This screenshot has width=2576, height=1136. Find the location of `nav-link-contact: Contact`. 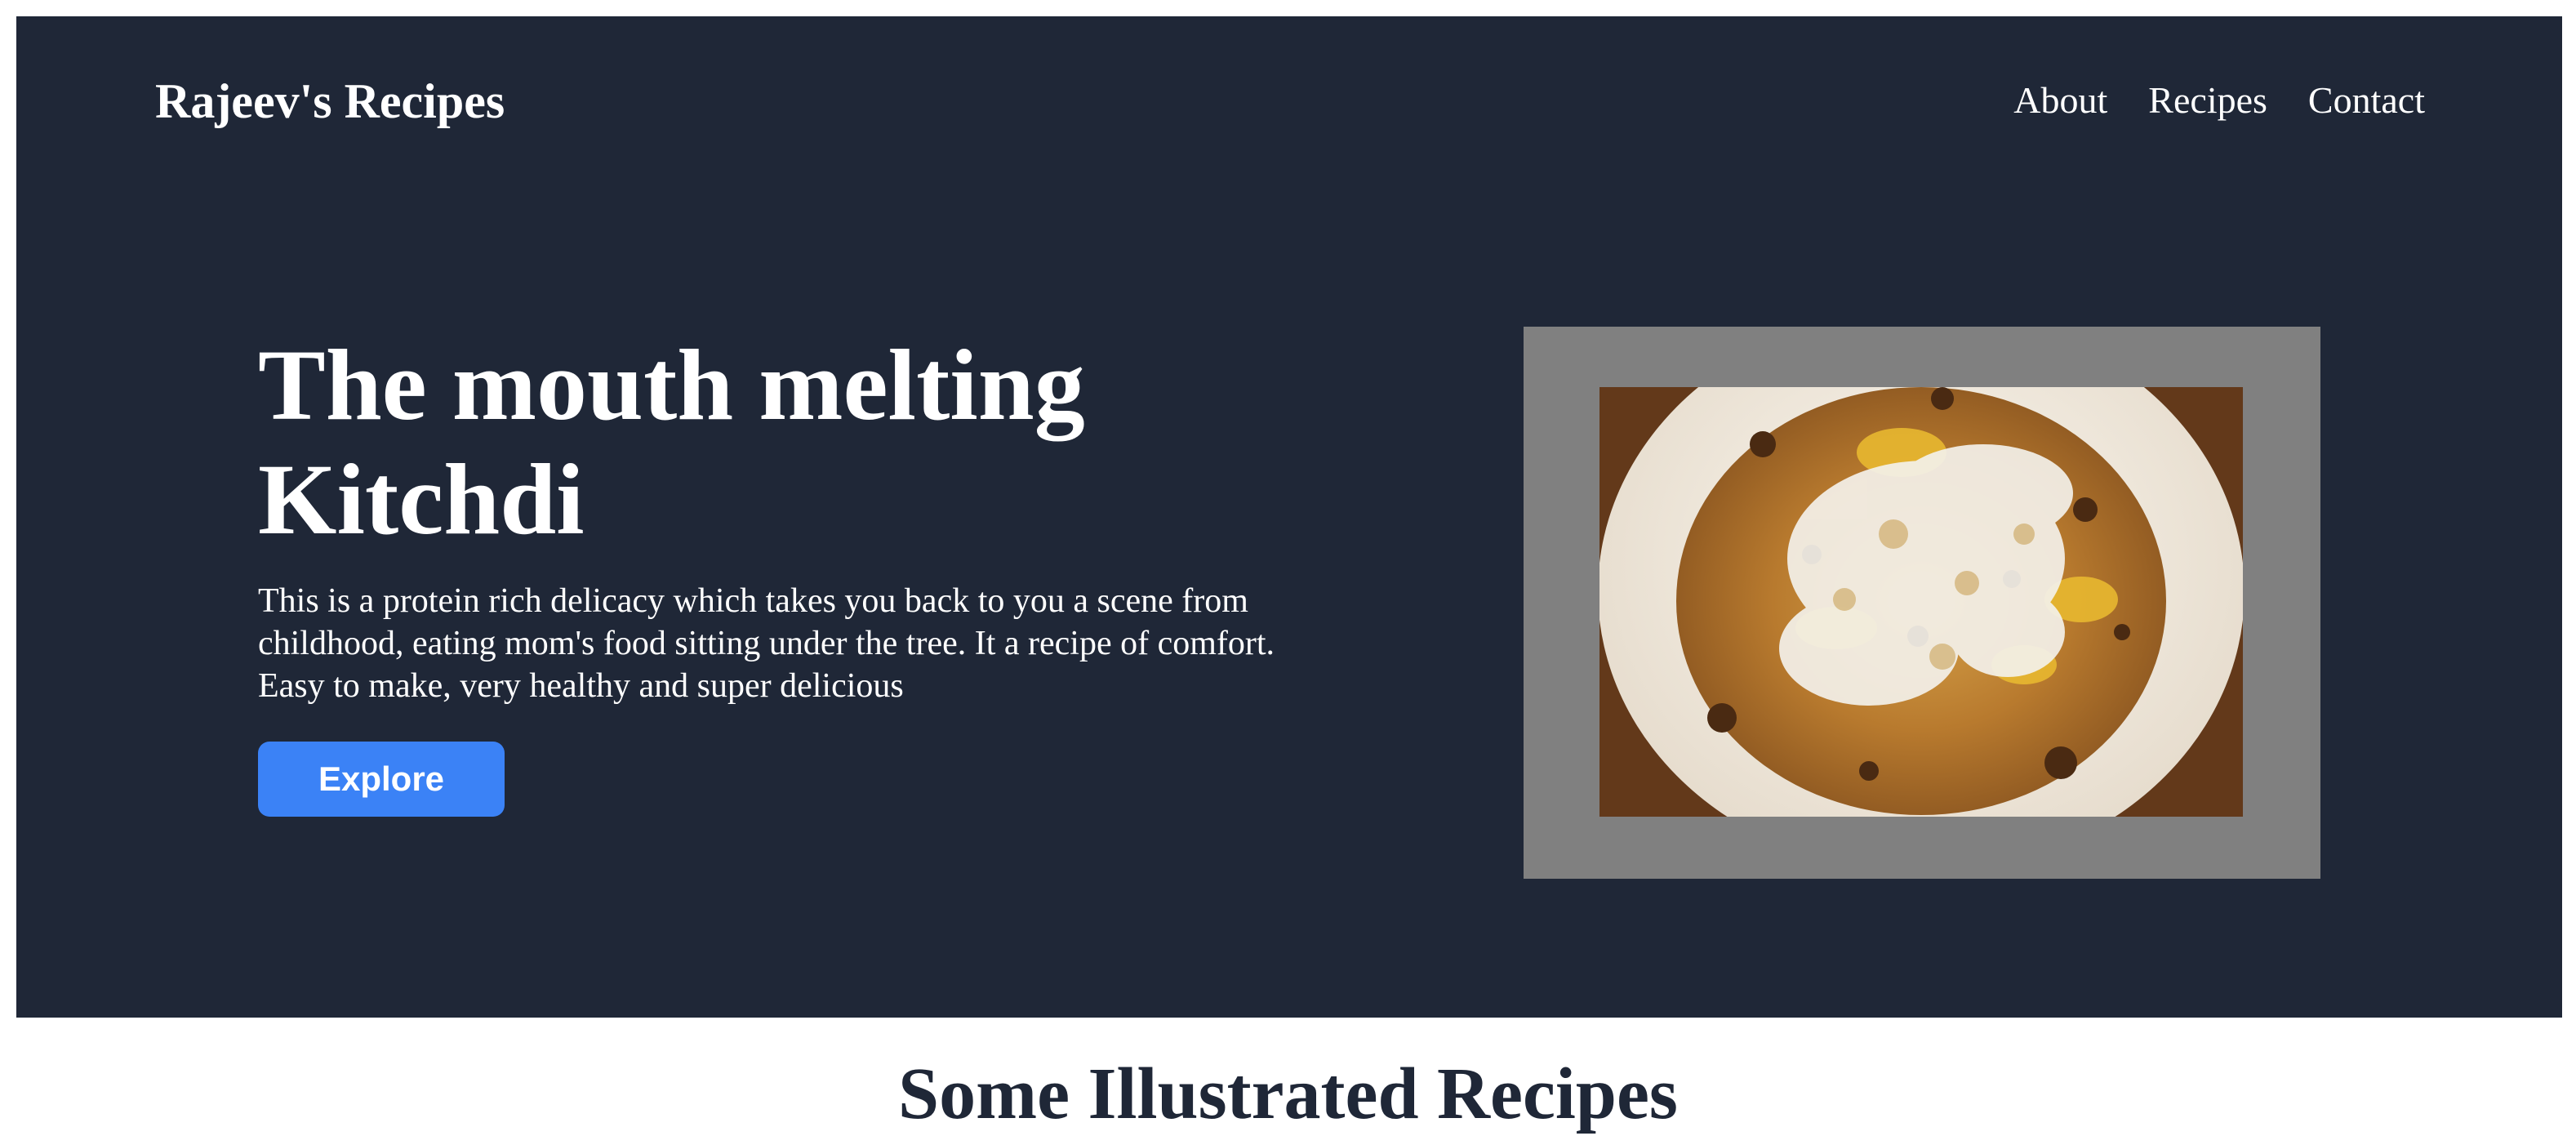

nav-link-contact: Contact is located at coordinates (2366, 100).